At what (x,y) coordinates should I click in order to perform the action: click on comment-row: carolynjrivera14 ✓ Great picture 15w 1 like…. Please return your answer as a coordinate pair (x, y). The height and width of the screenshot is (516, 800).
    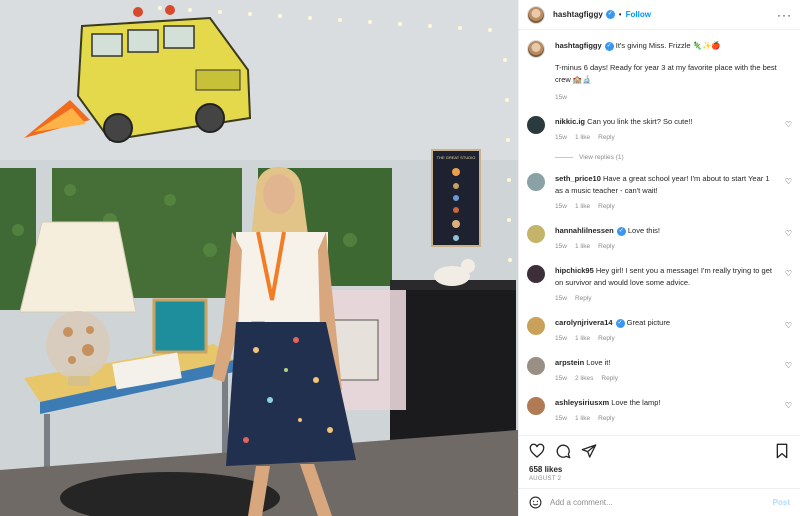
    Looking at the image, I should click on (659, 331).